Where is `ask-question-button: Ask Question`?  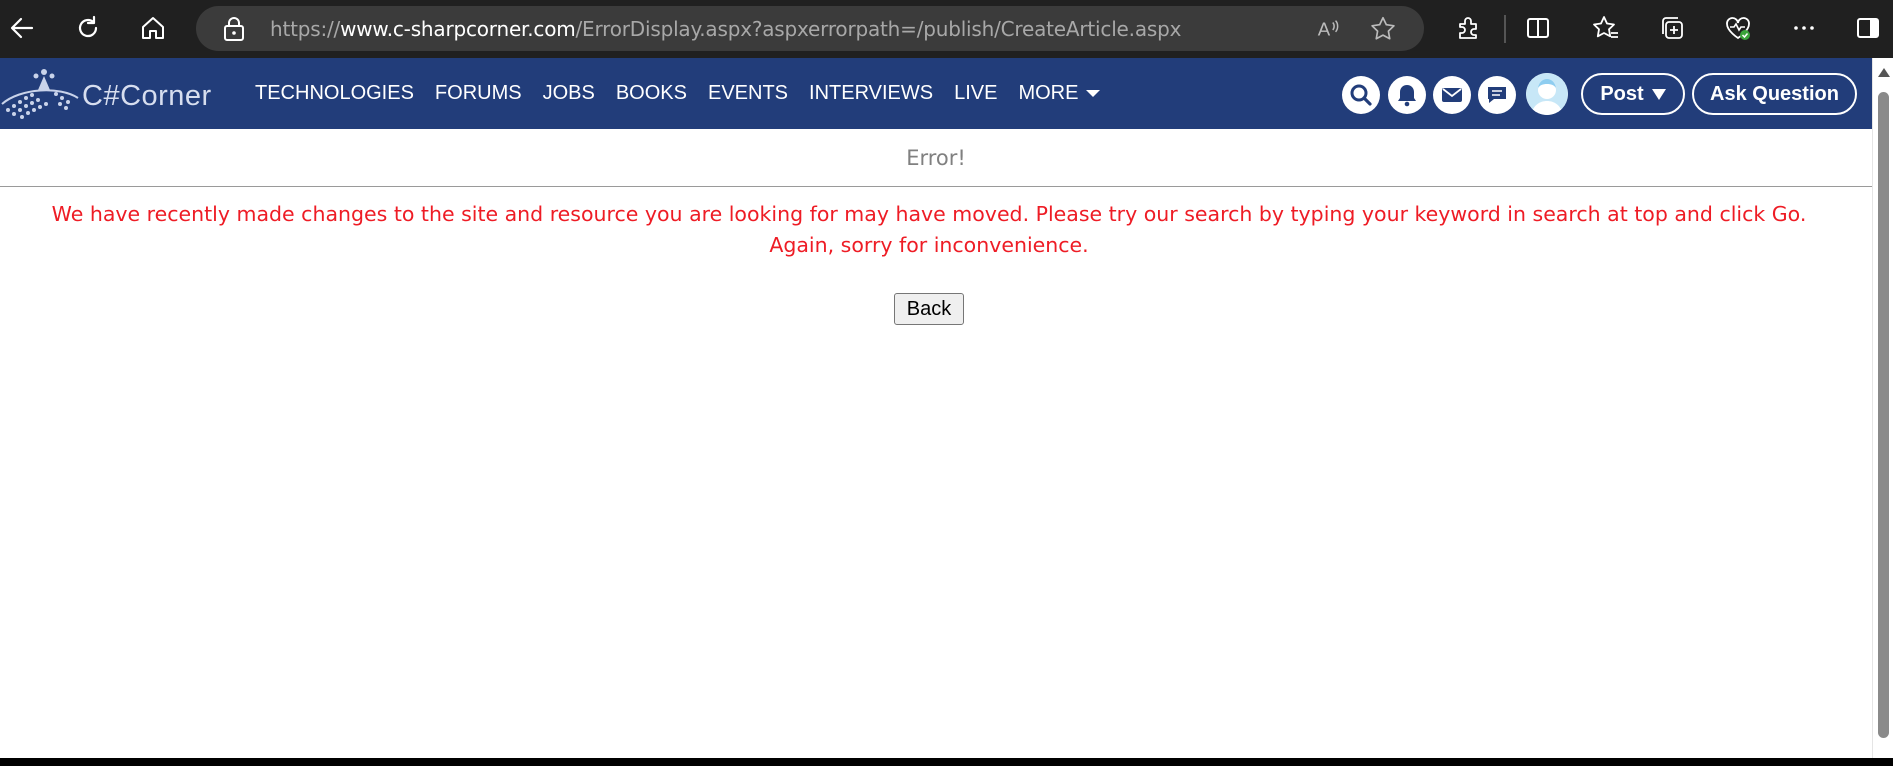
ask-question-button: Ask Question is located at coordinates (1774, 94).